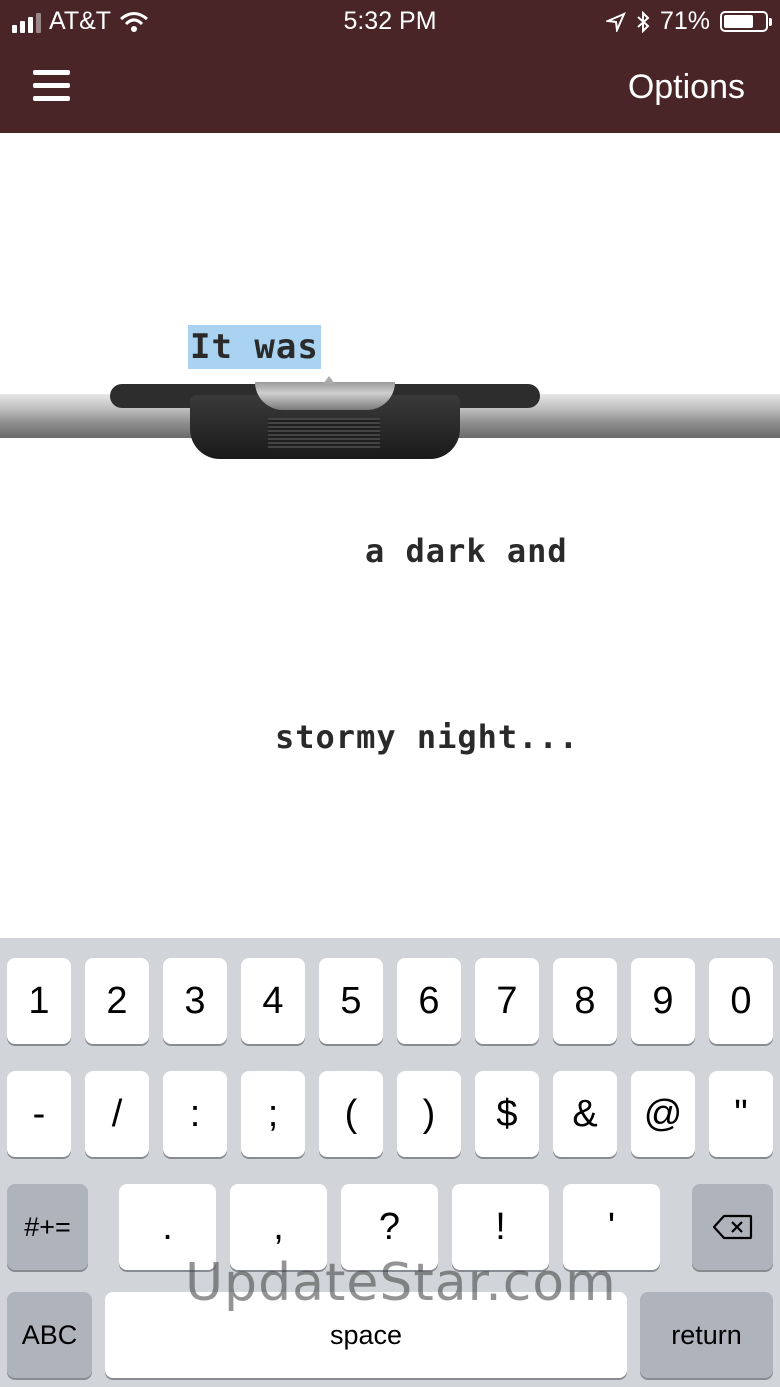  What do you see at coordinates (643, 21) in the screenshot?
I see `bluetooth-icon` at bounding box center [643, 21].